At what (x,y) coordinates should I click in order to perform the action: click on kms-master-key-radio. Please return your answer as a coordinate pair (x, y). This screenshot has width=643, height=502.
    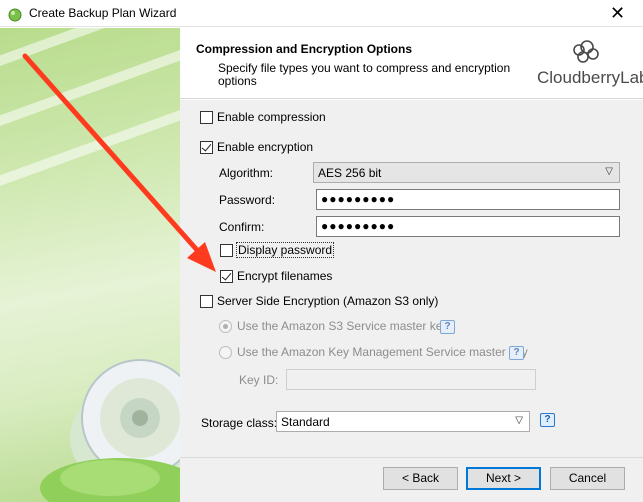
    Looking at the image, I should click on (225, 352).